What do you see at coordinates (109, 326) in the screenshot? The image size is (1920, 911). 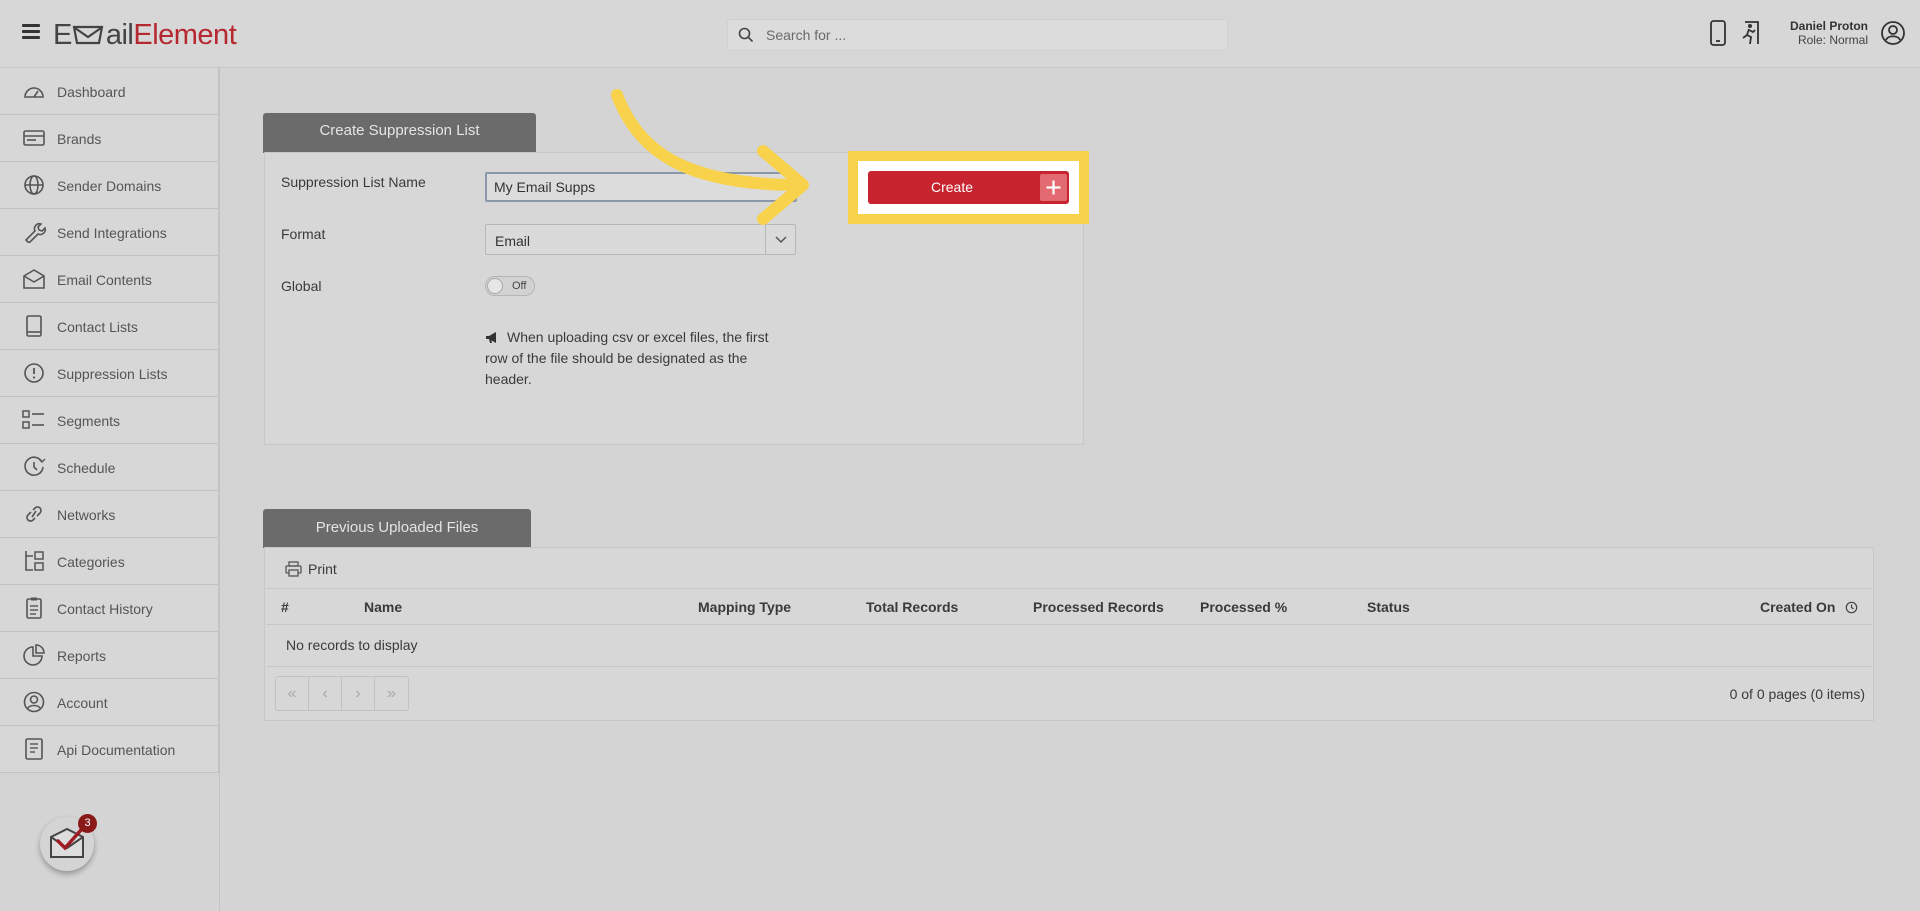 I see `sidebar-item-contact-lists: Contact Lists` at bounding box center [109, 326].